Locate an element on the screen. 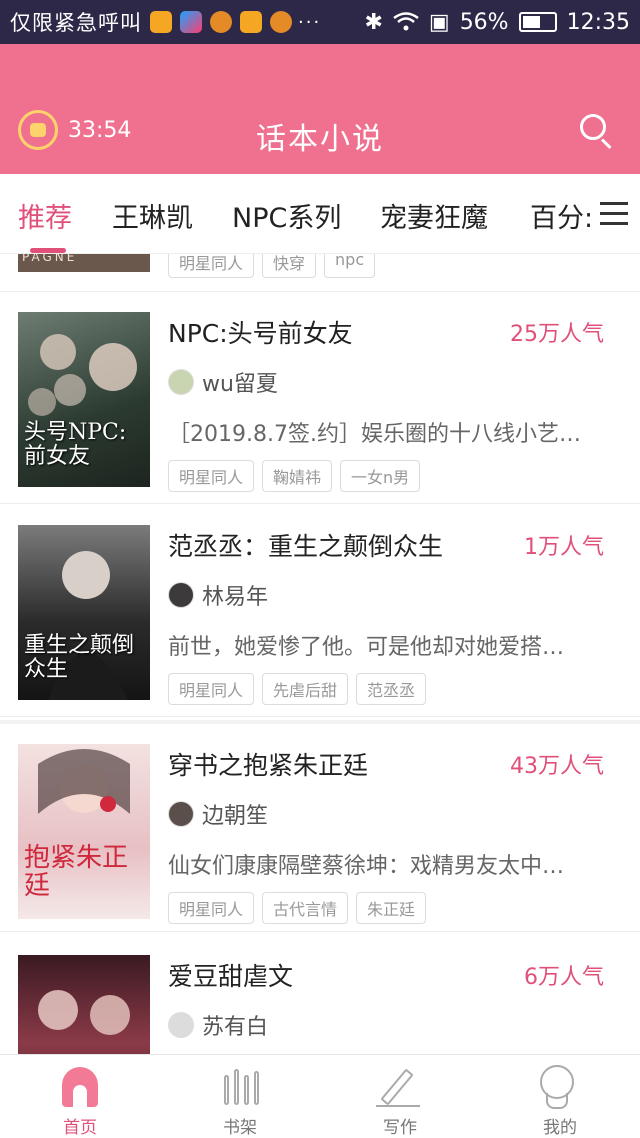 Image resolution: width=640 pixels, height=1138 pixels. author: wu留夏 is located at coordinates (223, 382).